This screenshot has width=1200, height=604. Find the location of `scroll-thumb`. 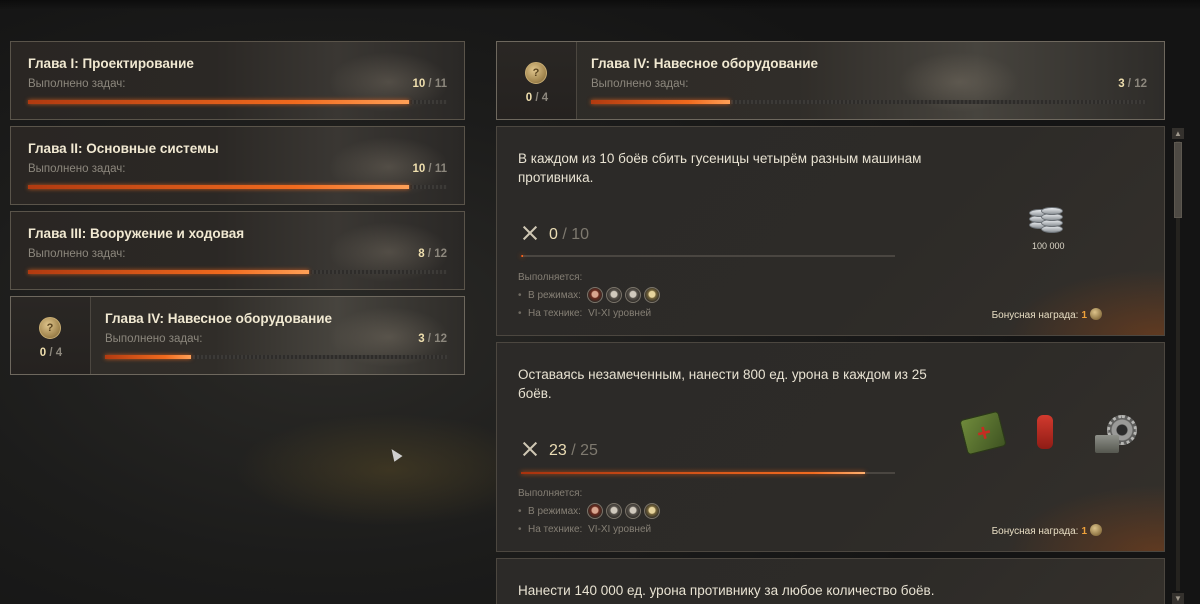

scroll-thumb is located at coordinates (1178, 180).